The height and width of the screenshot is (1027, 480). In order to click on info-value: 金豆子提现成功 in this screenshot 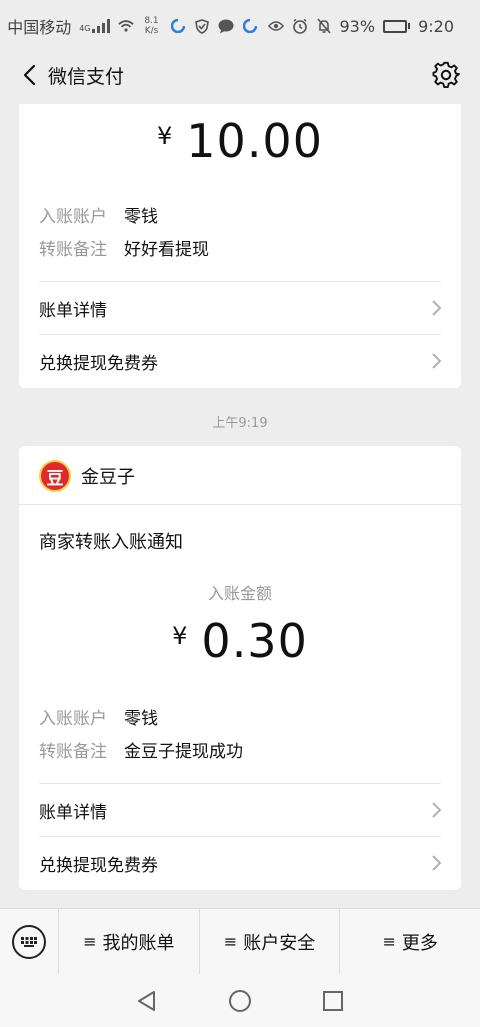, I will do `click(183, 752)`.